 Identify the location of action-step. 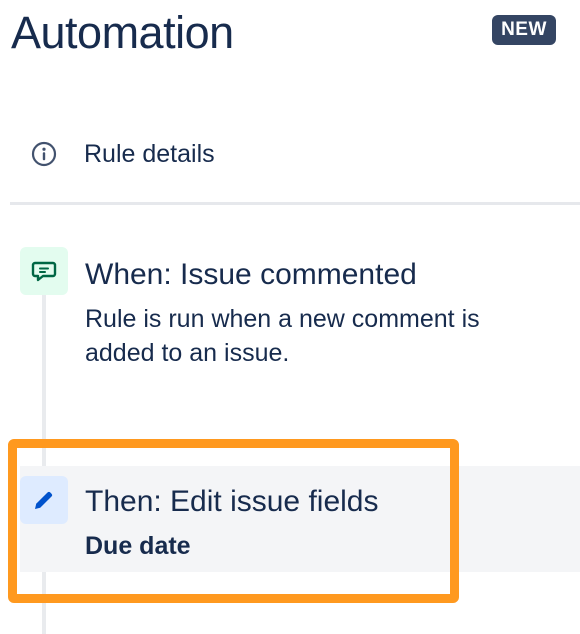
(44, 500).